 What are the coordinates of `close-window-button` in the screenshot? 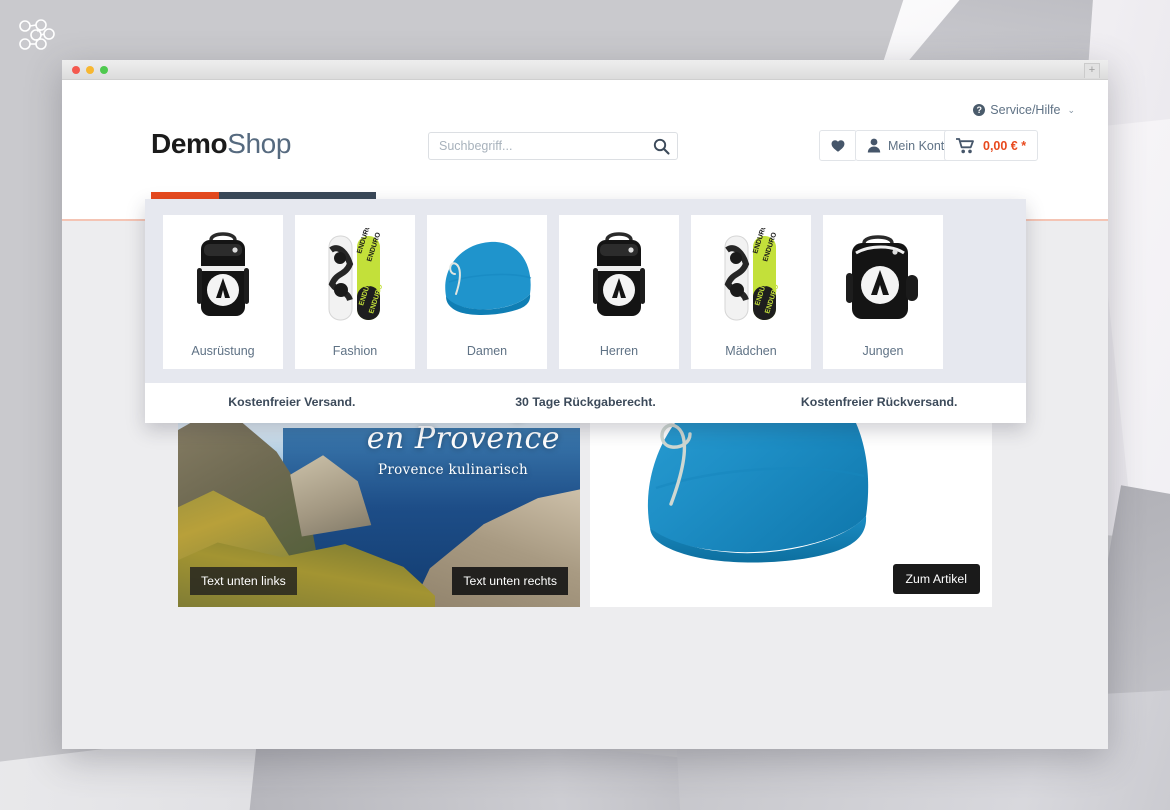 It's located at (76, 70).